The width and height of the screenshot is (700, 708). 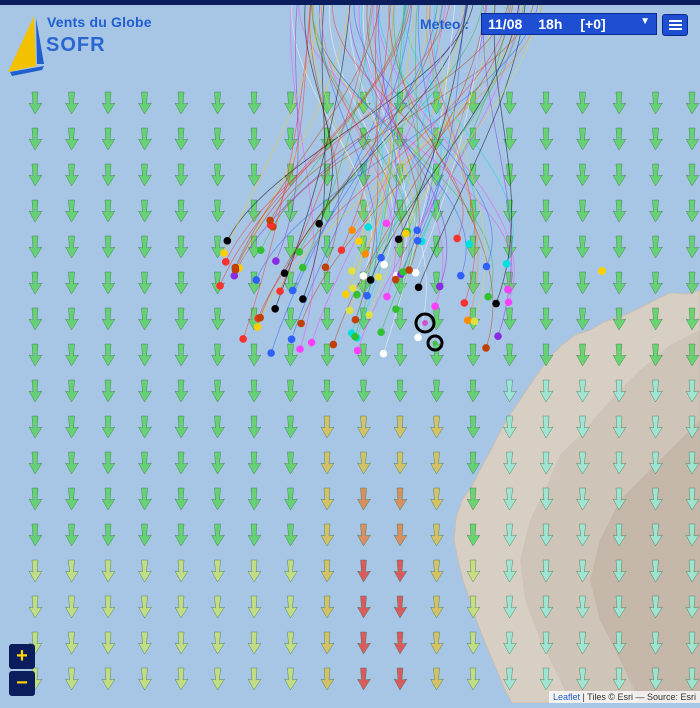 What do you see at coordinates (569, 24) in the screenshot?
I see `meteo-time-select: 11/08 18h [+0] ▼` at bounding box center [569, 24].